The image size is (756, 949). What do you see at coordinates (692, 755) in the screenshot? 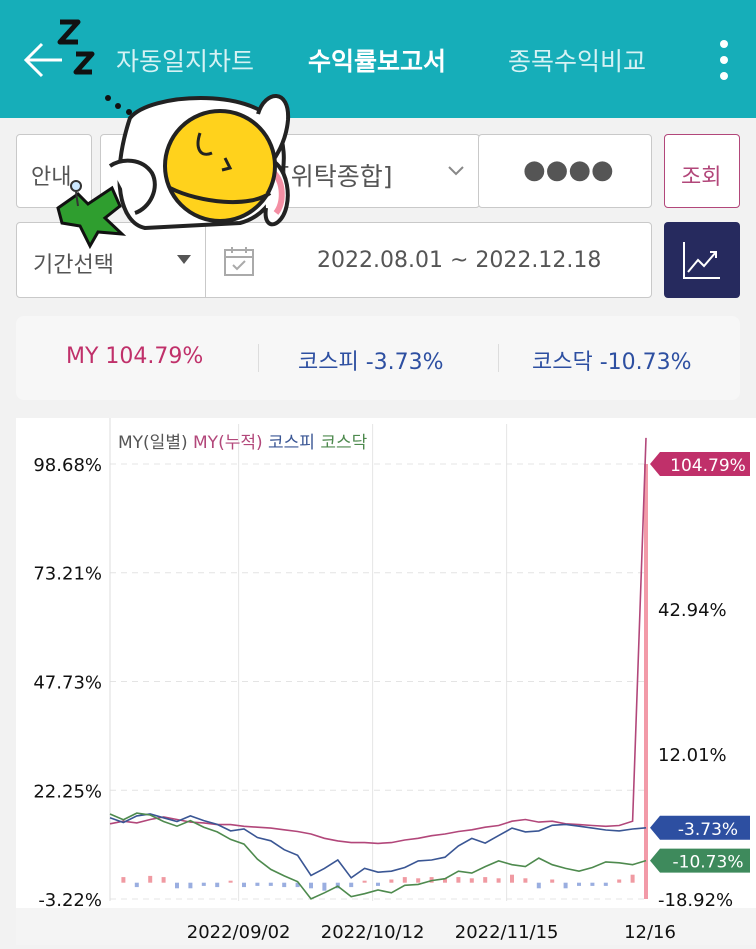
I see `right-tick-label: 12.01%` at bounding box center [692, 755].